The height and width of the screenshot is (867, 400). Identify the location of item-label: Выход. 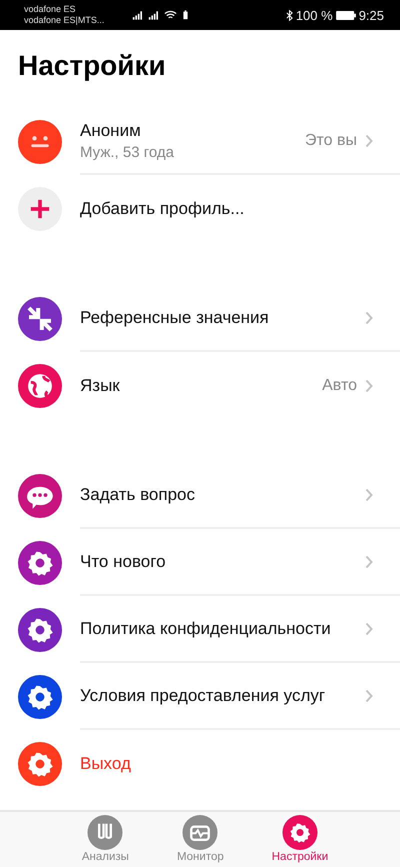
(106, 764).